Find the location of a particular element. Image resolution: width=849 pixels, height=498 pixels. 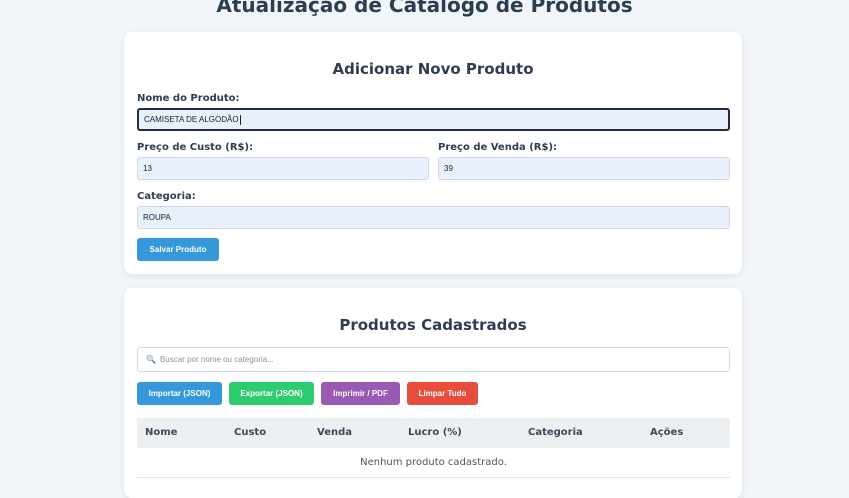

category-input: ROUPA is located at coordinates (433, 217).